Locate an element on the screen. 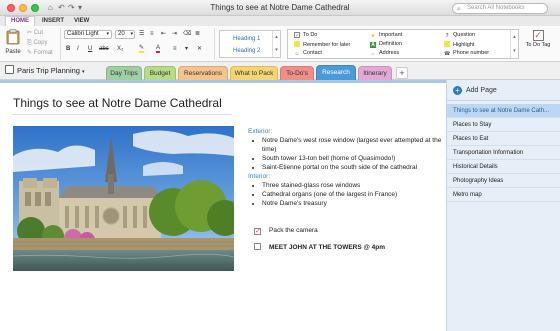 This screenshot has width=560, height=331. page-item: Places to Eat is located at coordinates (503, 139).